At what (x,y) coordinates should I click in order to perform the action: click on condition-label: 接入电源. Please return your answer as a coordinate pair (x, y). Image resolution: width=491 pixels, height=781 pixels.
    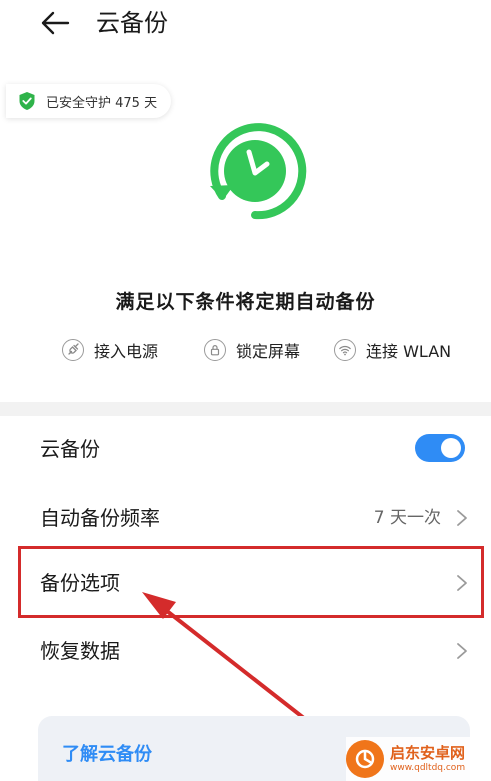
    Looking at the image, I should click on (126, 351).